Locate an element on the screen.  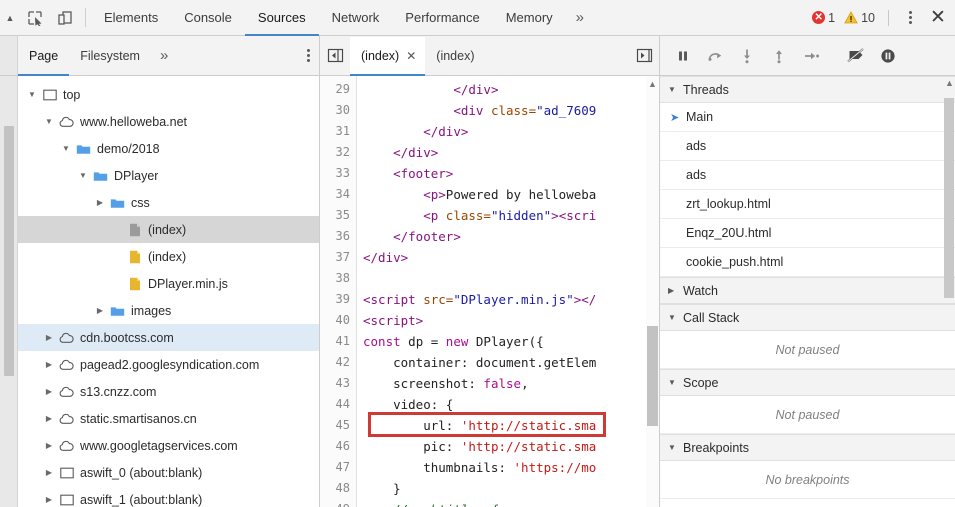
tree-item: ▶ pagead2.googlesyndication.com is located at coordinates (168, 364).